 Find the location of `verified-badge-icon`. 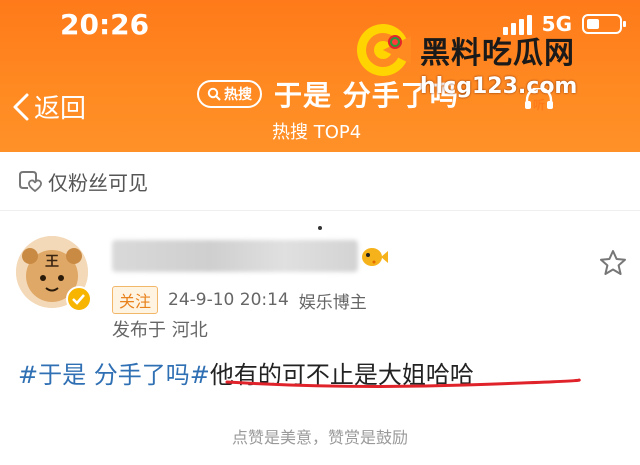

verified-badge-icon is located at coordinates (79, 299).